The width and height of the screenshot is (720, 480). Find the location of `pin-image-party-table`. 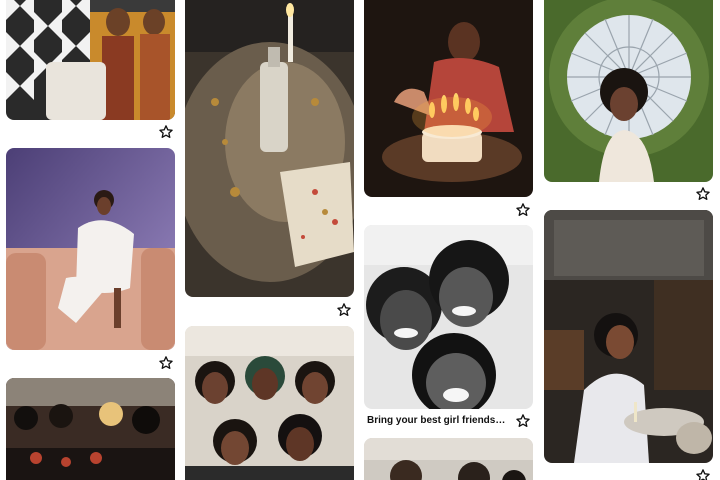

pin-image-party-table is located at coordinates (269, 148).